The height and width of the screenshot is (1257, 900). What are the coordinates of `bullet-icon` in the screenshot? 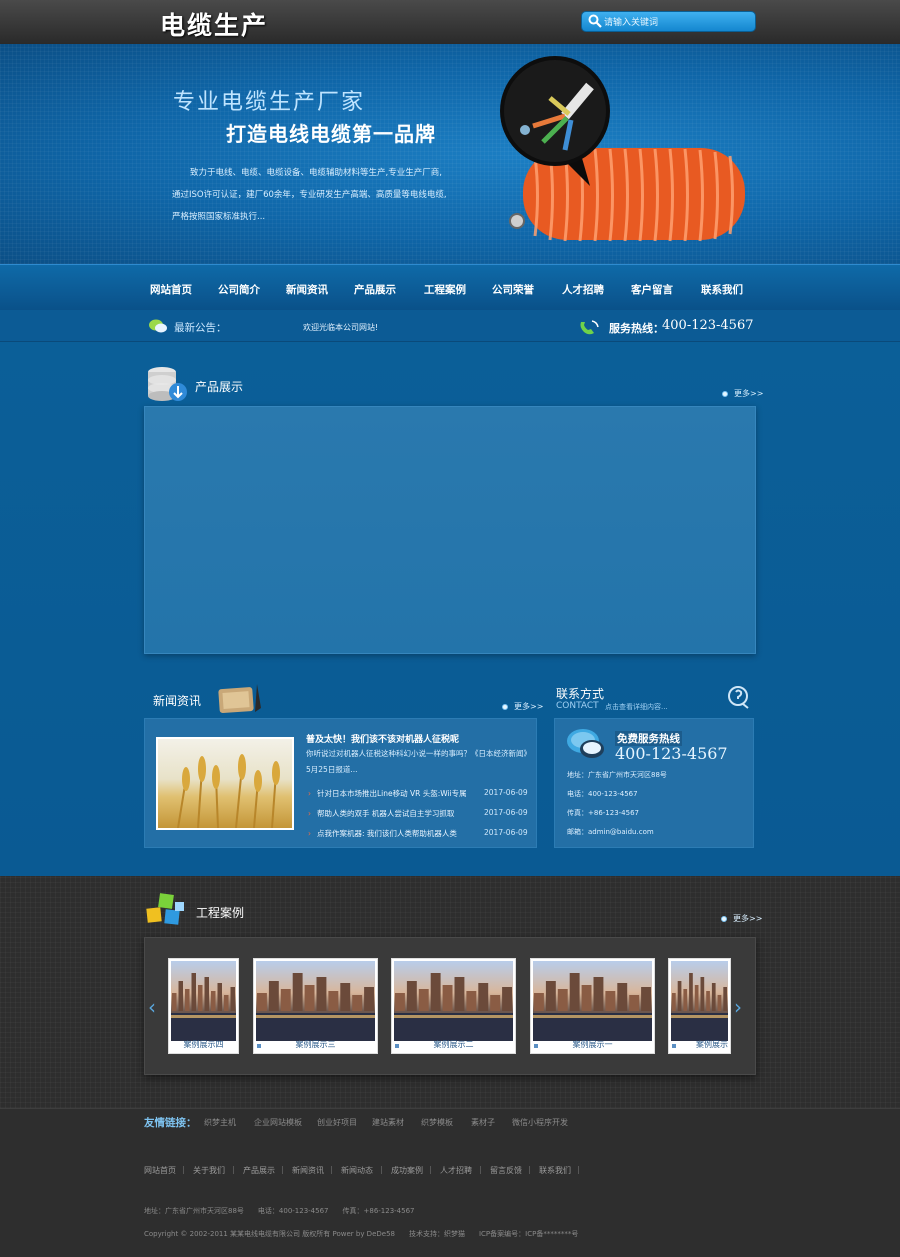 It's located at (725, 393).